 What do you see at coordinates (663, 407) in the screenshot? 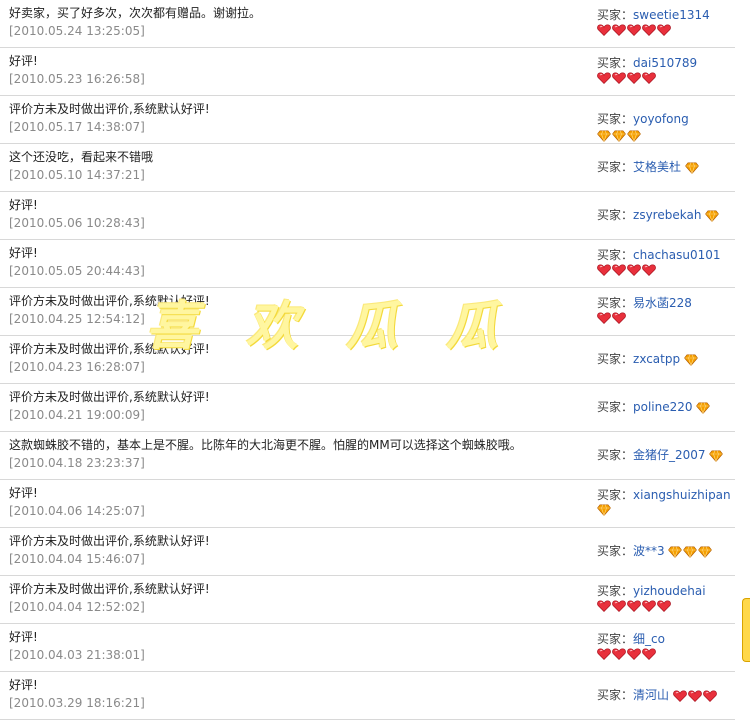
I see `buyer-link: poline220` at bounding box center [663, 407].